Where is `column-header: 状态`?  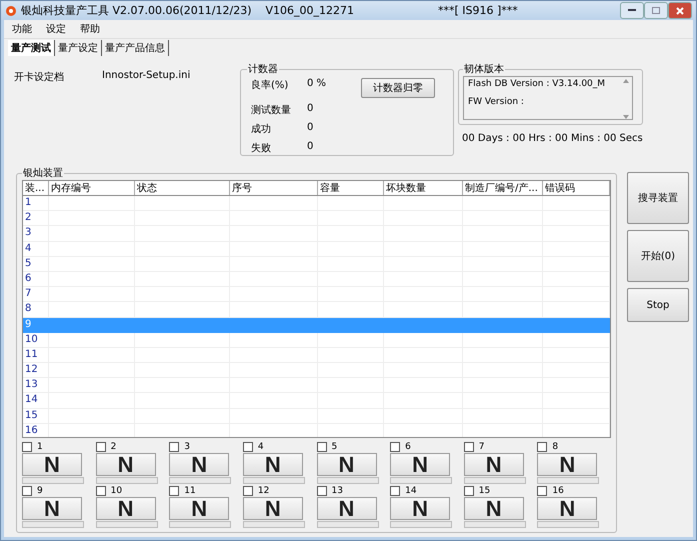
column-header: 状态 is located at coordinates (182, 188).